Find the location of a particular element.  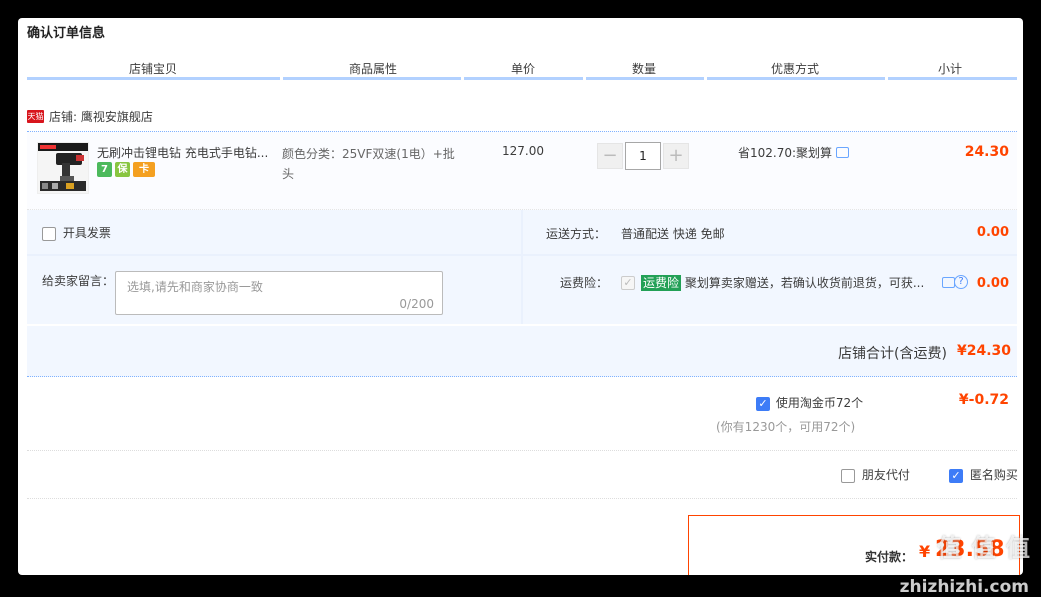

taojinbi-row: ✓ 使用淘金币72个 (你有1230个，可用72个) ¥-0.72 is located at coordinates (522, 414).